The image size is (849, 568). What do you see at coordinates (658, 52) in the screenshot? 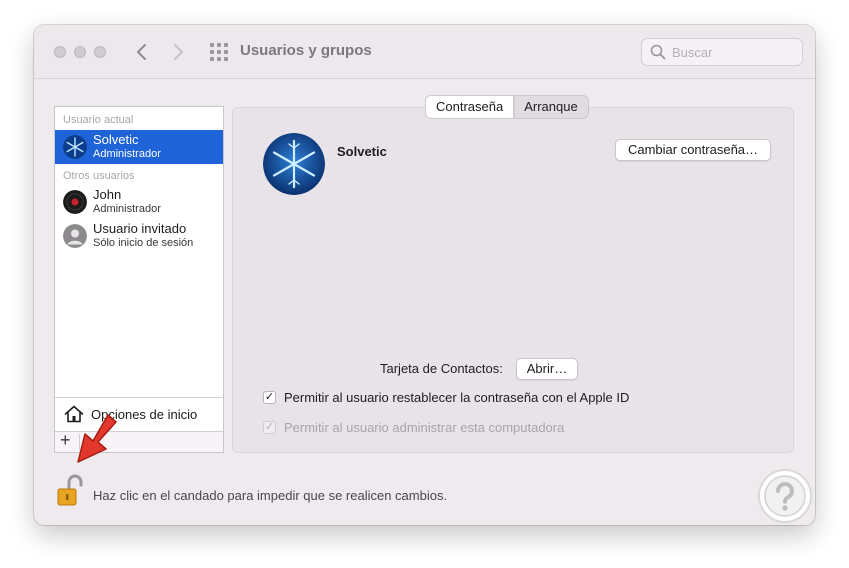
I see `search-icon` at bounding box center [658, 52].